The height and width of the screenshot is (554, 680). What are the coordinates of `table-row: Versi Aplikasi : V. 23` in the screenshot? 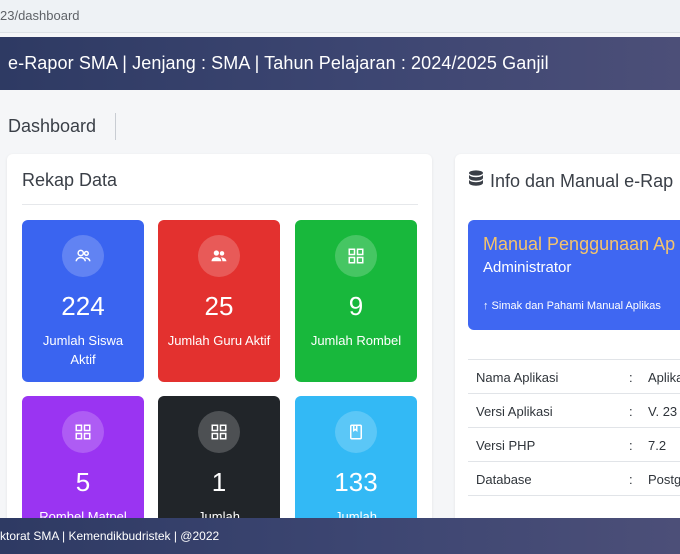 It's located at (574, 411).